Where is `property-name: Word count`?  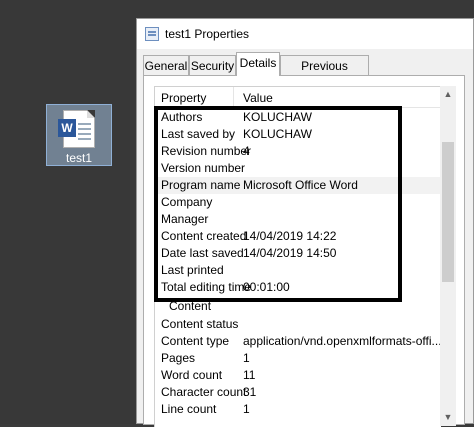 property-name: Word count is located at coordinates (192, 375).